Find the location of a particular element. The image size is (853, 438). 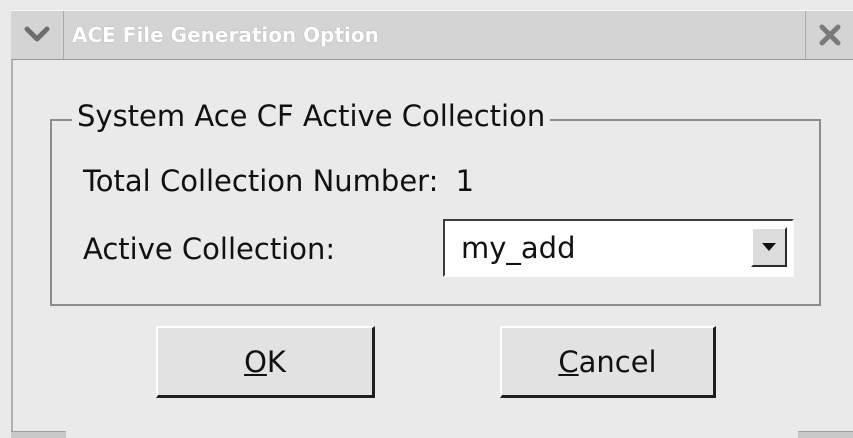

ok-mnemonic: O is located at coordinates (255, 361).